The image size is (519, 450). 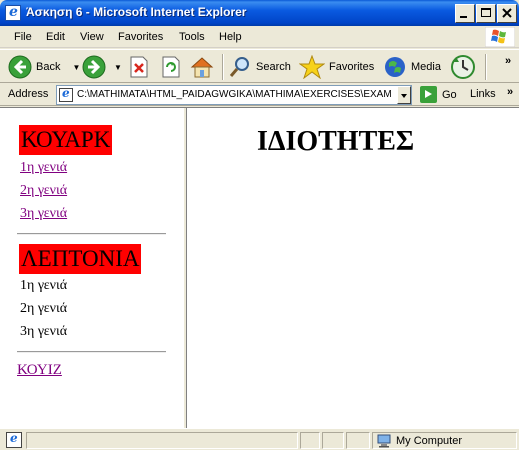 I want to click on menu-view: View, so click(x=92, y=37).